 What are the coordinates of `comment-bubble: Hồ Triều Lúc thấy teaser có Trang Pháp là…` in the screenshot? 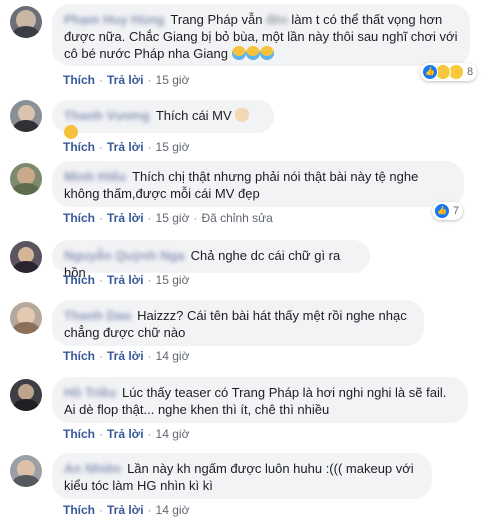 It's located at (260, 400).